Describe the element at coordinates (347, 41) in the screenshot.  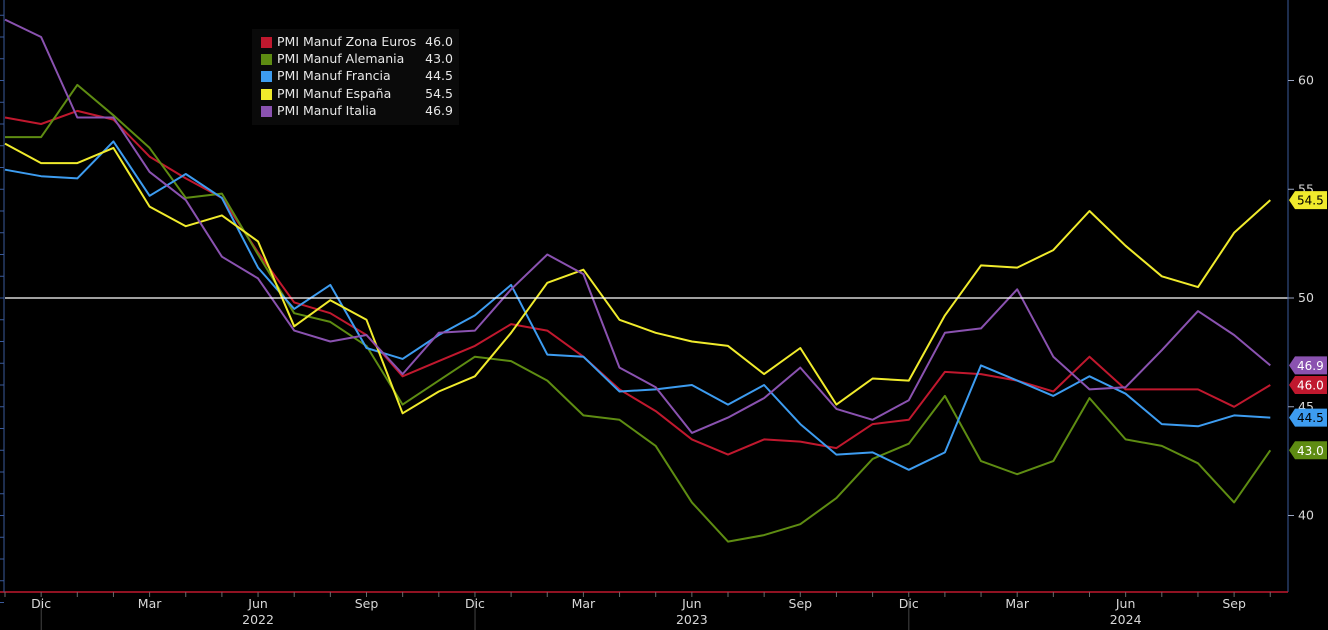
I see `legend-label: PMI Manuf Zona Euros` at that location.